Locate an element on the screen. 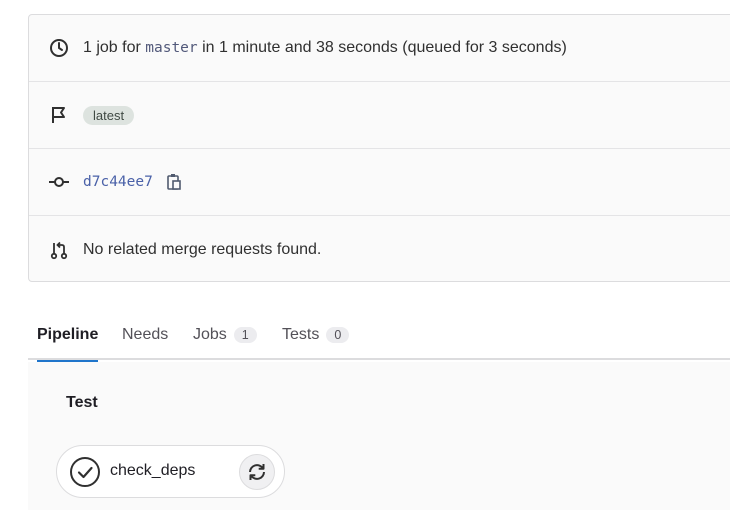  tab-jobs-label: Jobs is located at coordinates (210, 334).